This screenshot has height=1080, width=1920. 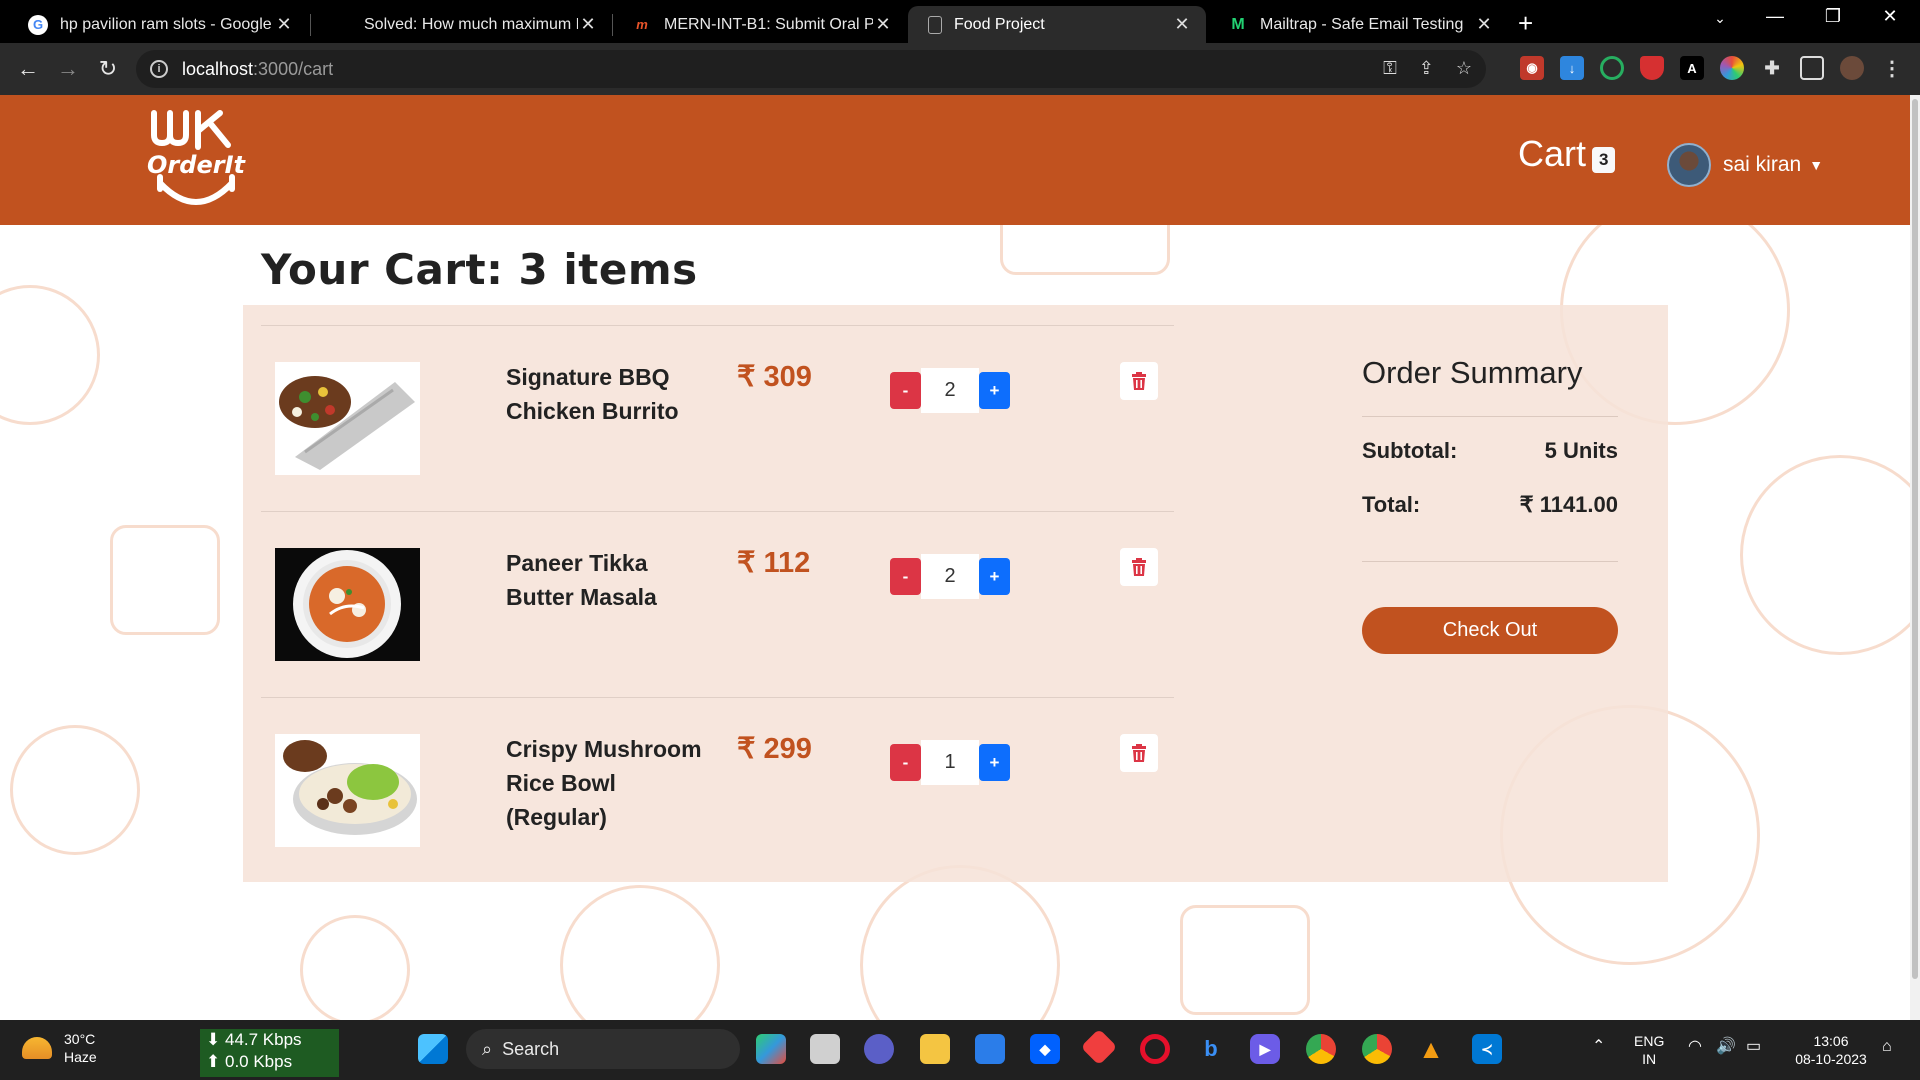 What do you see at coordinates (1057, 24) in the screenshot?
I see `tab-food-project: Food Project ✕` at bounding box center [1057, 24].